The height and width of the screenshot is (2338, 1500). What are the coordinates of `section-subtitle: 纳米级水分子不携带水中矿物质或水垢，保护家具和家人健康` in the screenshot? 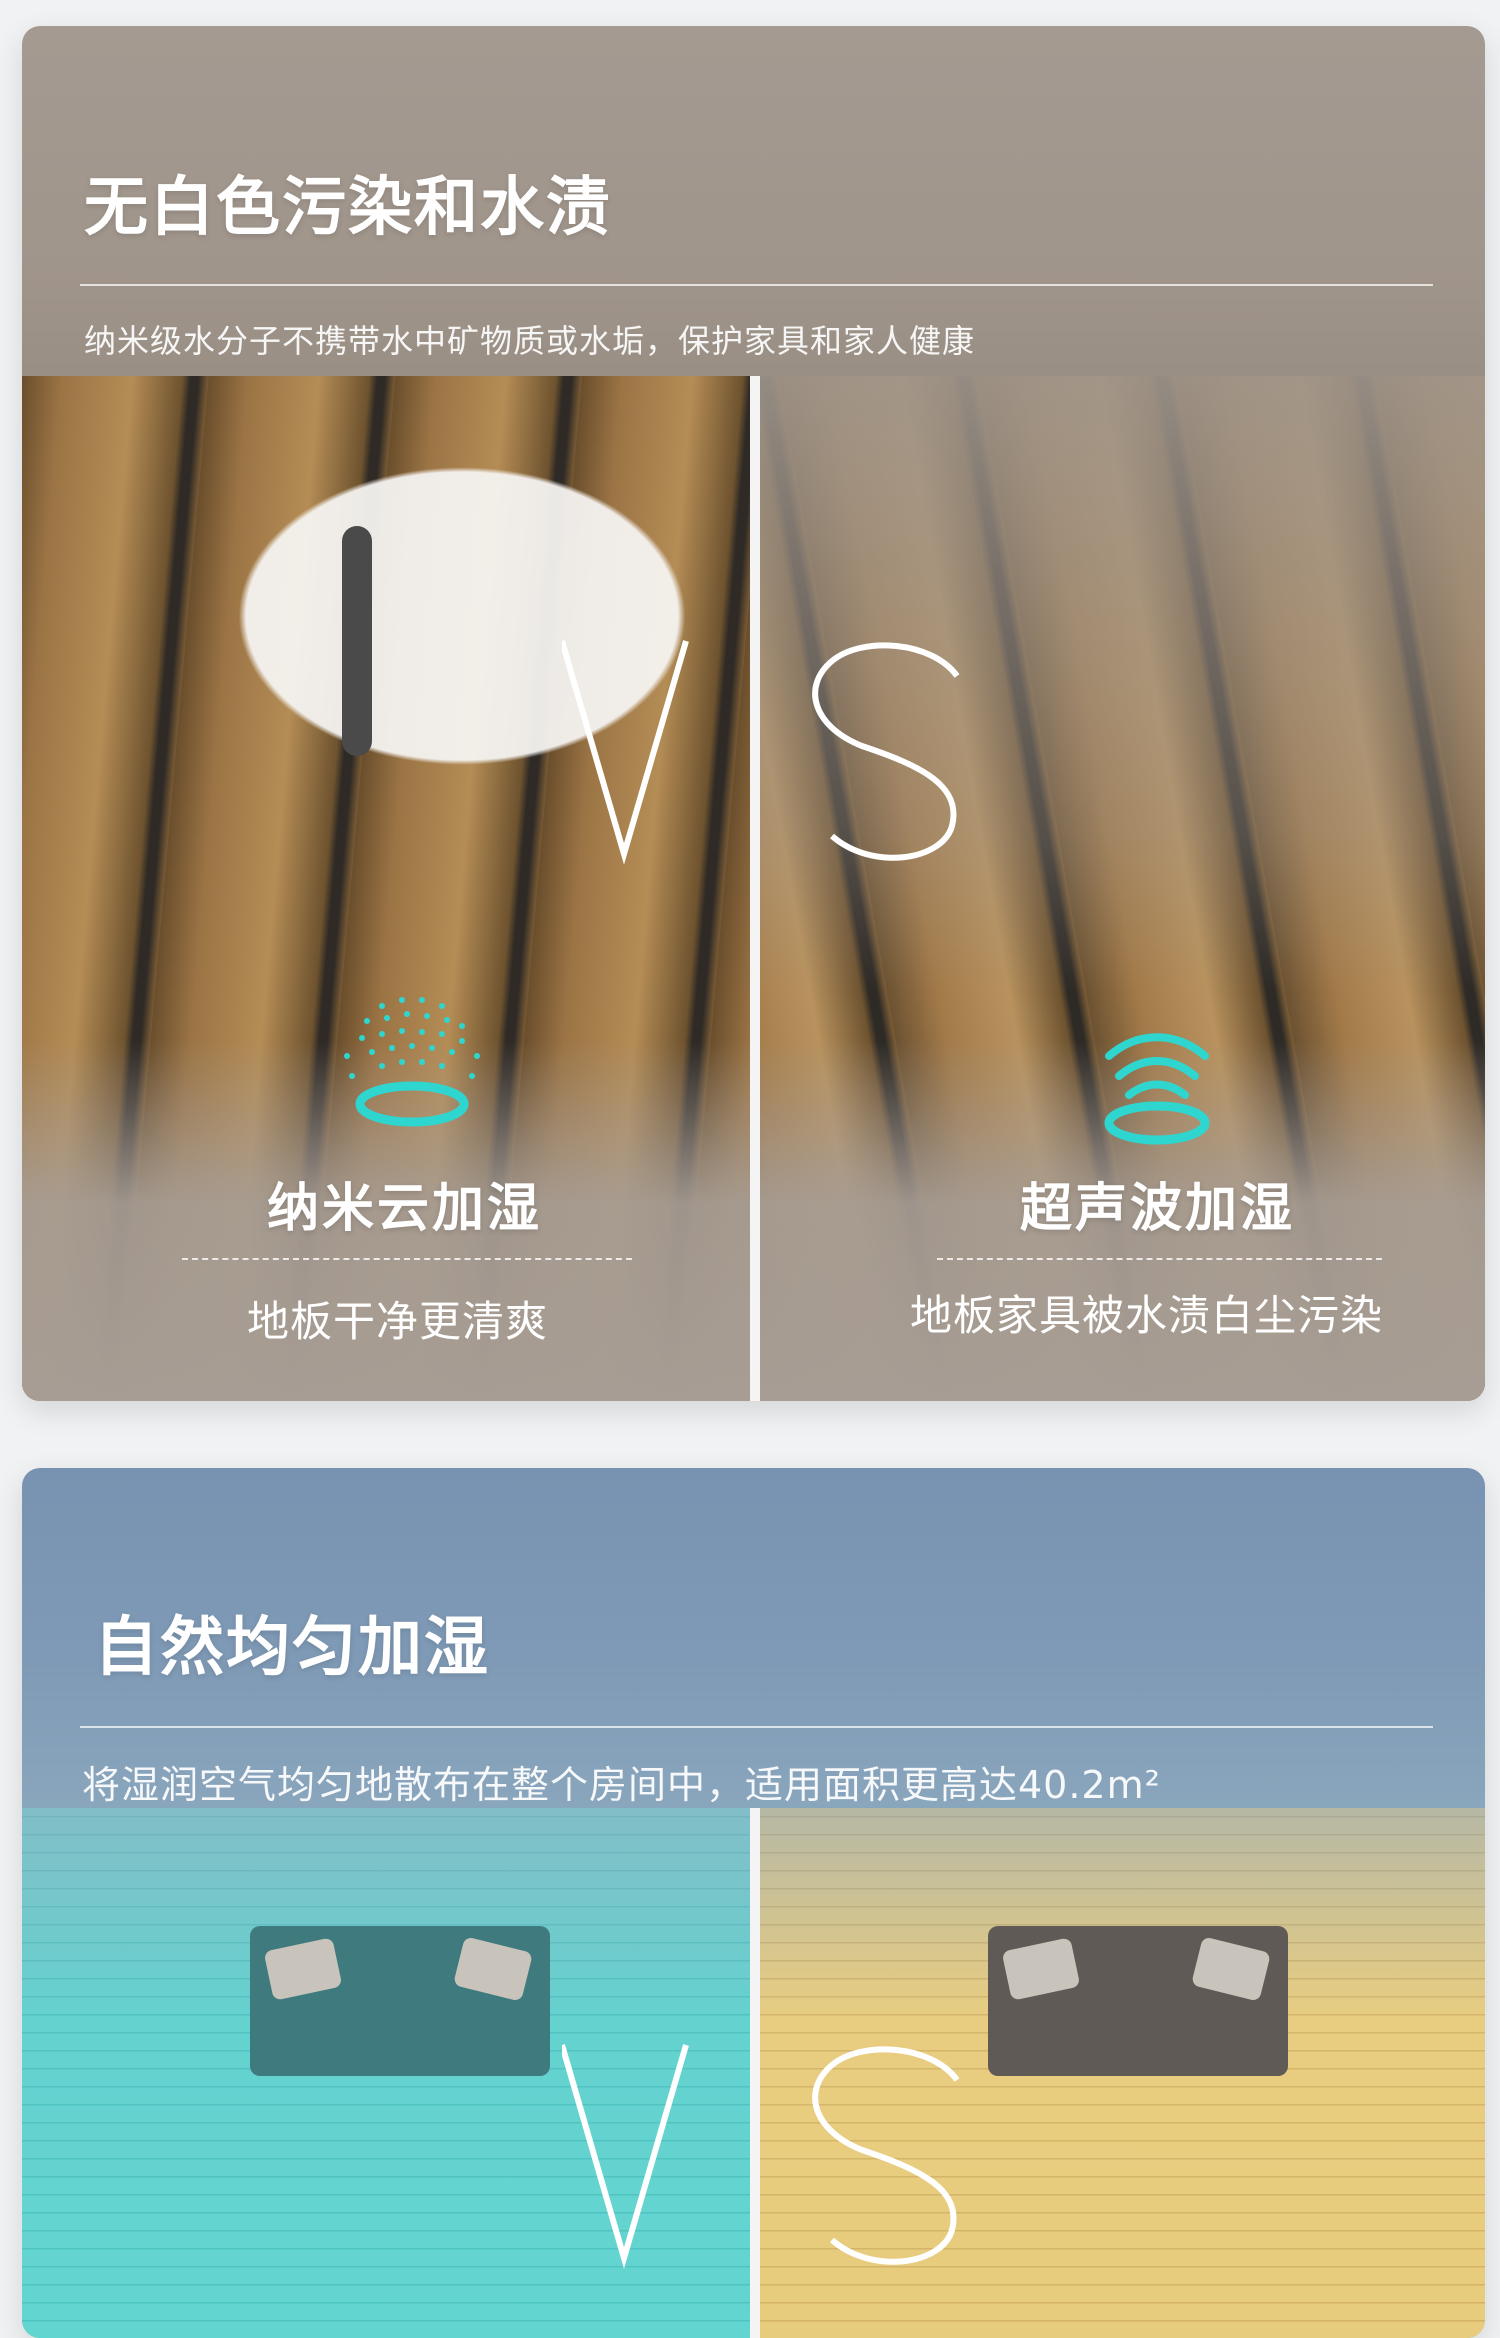 It's located at (530, 341).